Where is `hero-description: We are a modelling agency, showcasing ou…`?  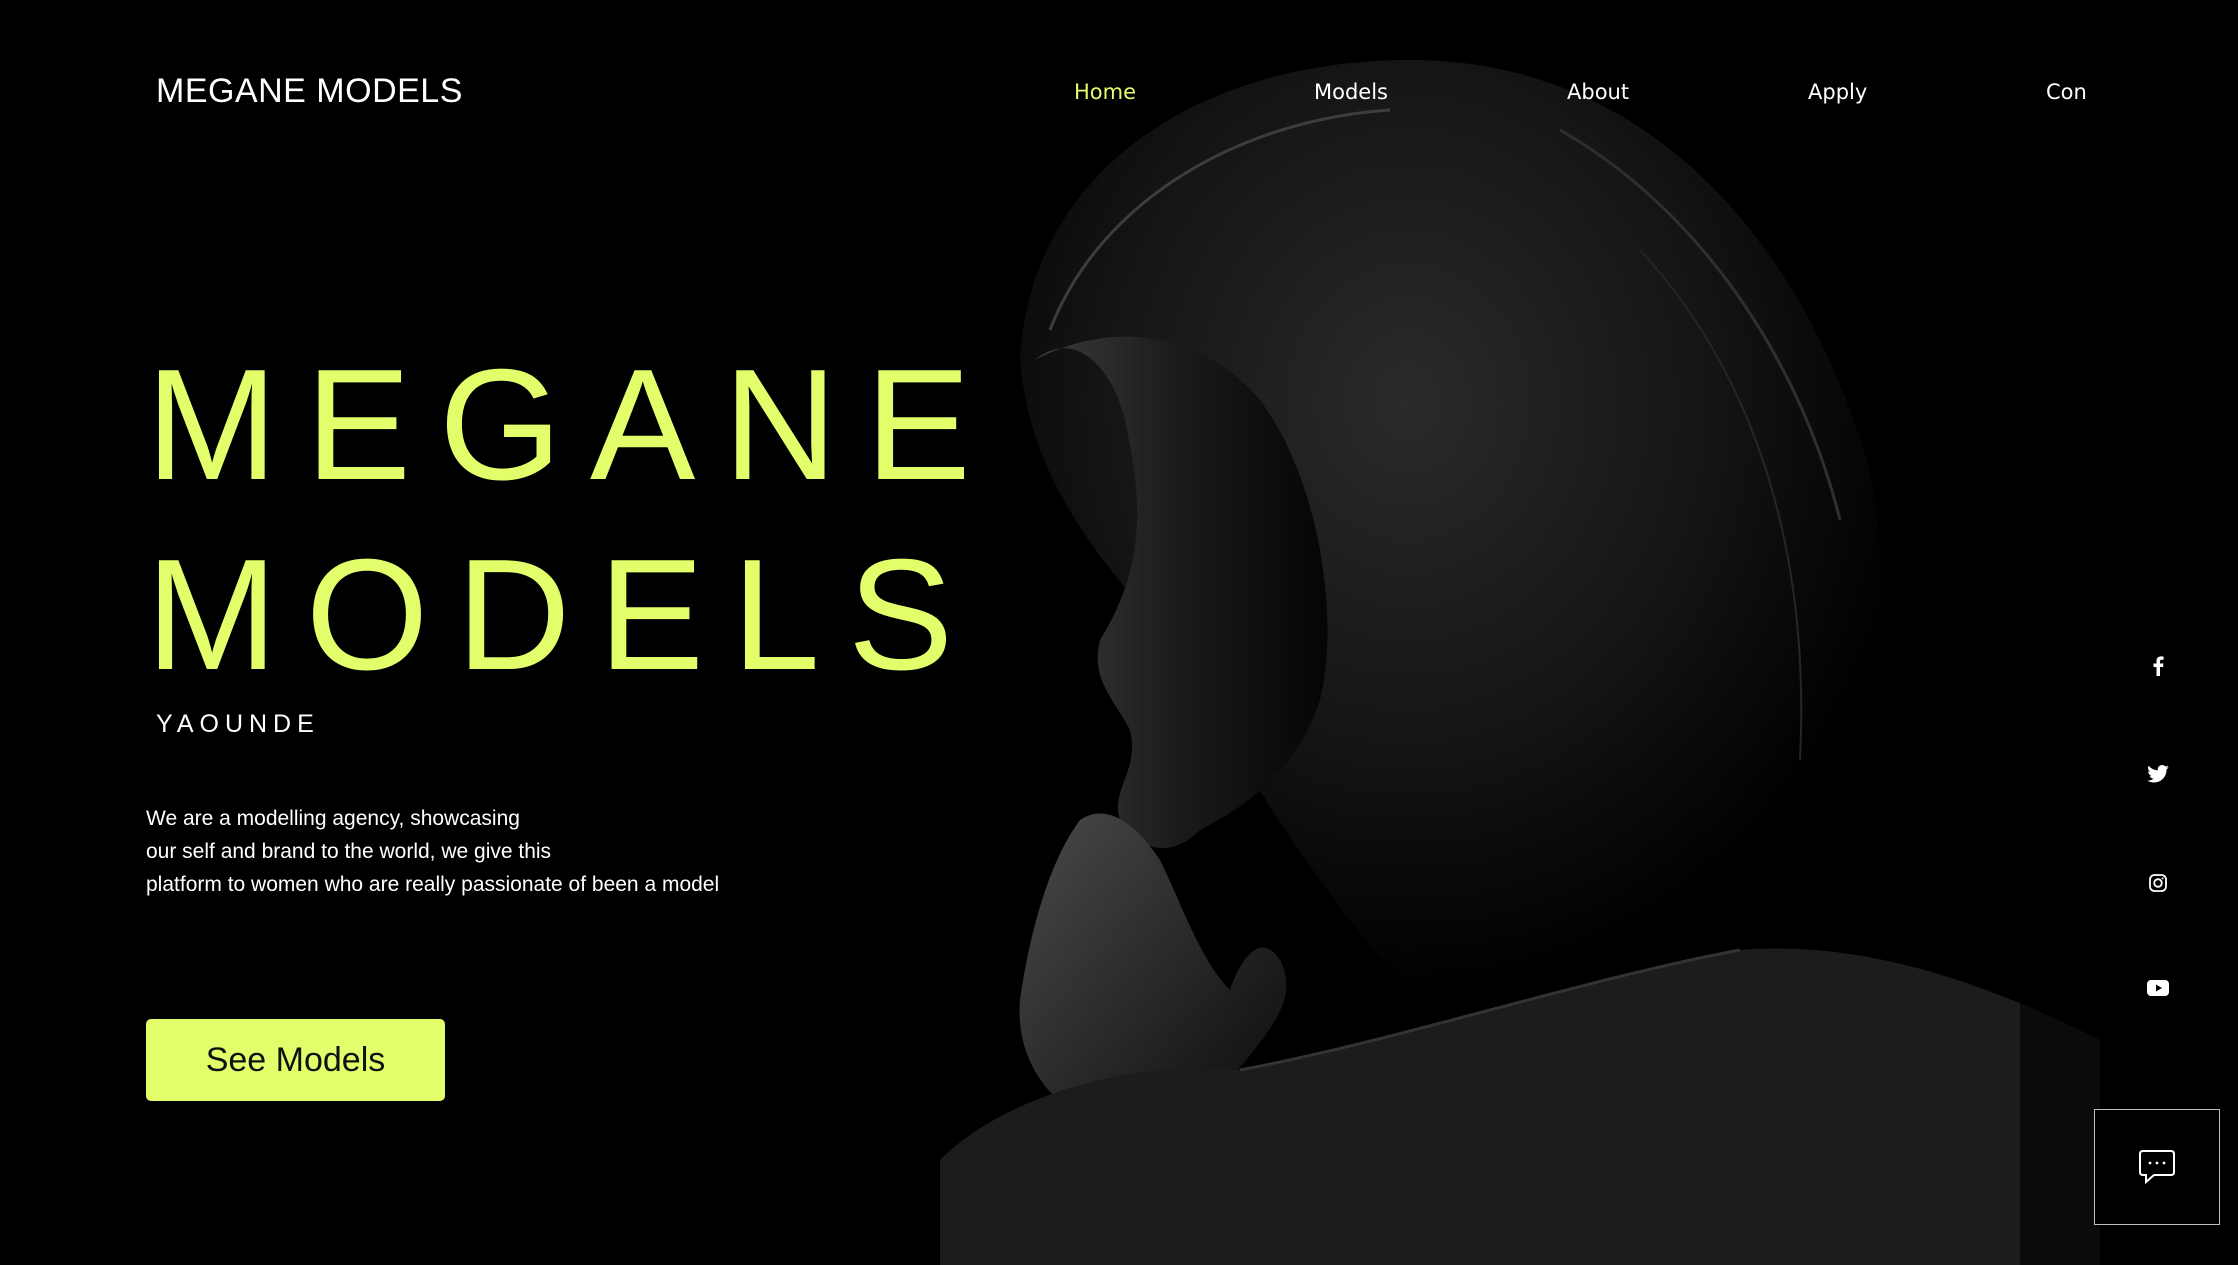
hero-description: We are a modelling agency, showcasing ou… is located at coordinates (432, 851).